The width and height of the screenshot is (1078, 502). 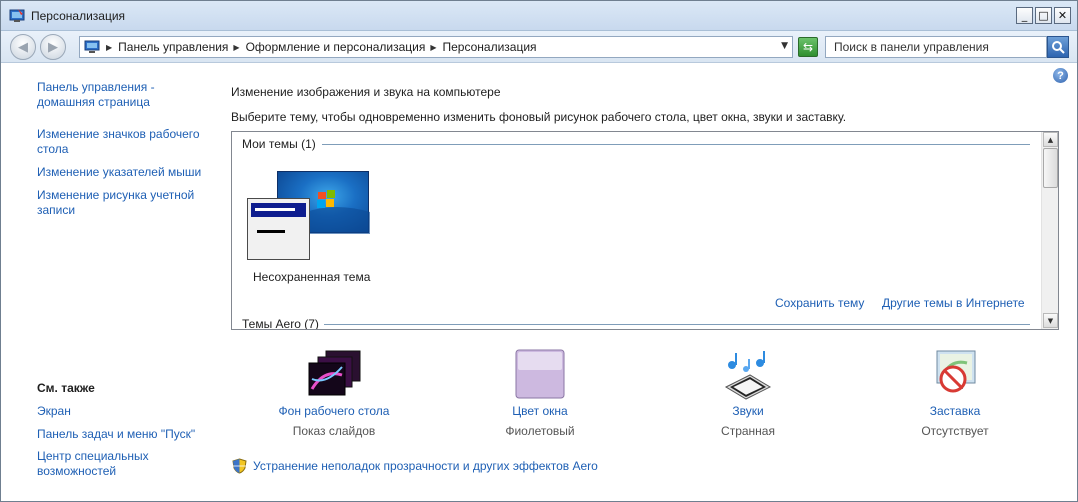 What do you see at coordinates (279, 144) in the screenshot?
I see `my-themes-header: Мои темы (1)` at bounding box center [279, 144].